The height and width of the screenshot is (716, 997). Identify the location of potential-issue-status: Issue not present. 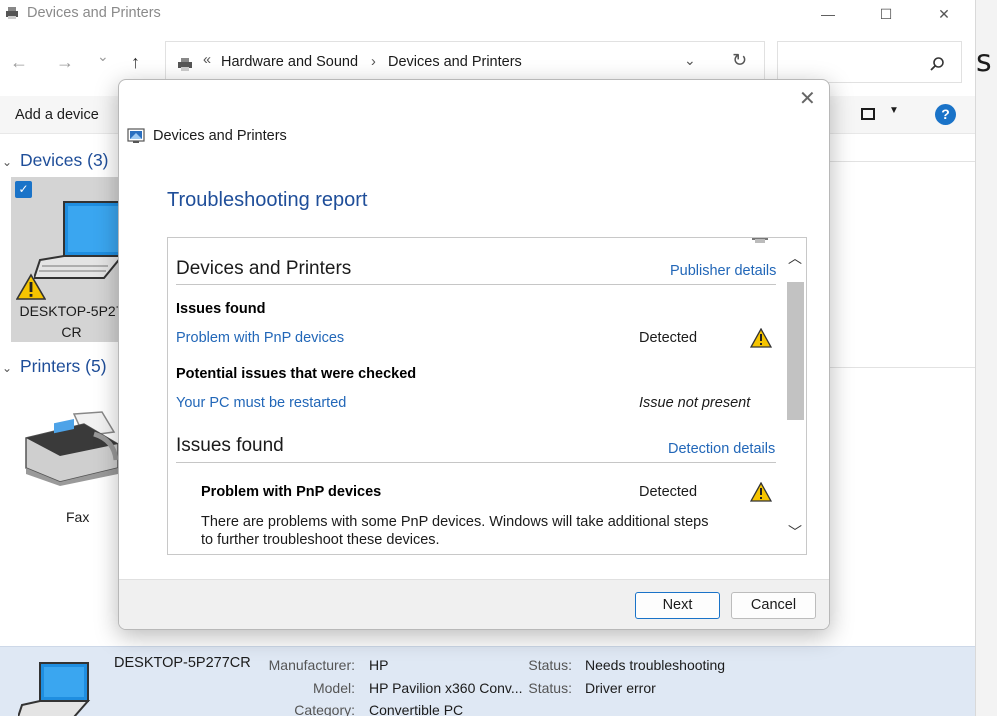
(695, 403).